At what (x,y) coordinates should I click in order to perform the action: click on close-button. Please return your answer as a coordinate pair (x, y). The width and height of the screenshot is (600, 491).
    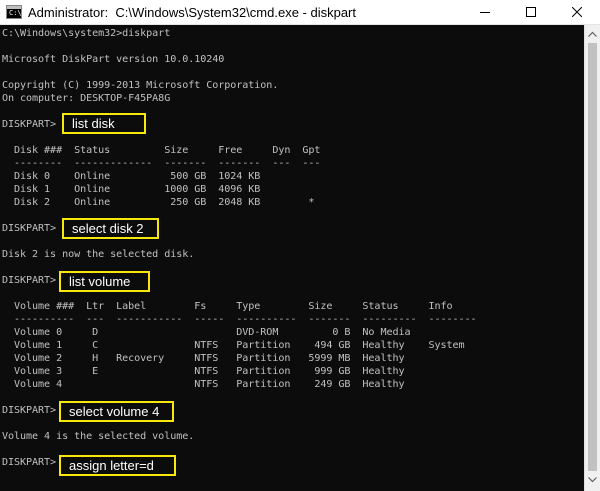
    Looking at the image, I should click on (577, 12).